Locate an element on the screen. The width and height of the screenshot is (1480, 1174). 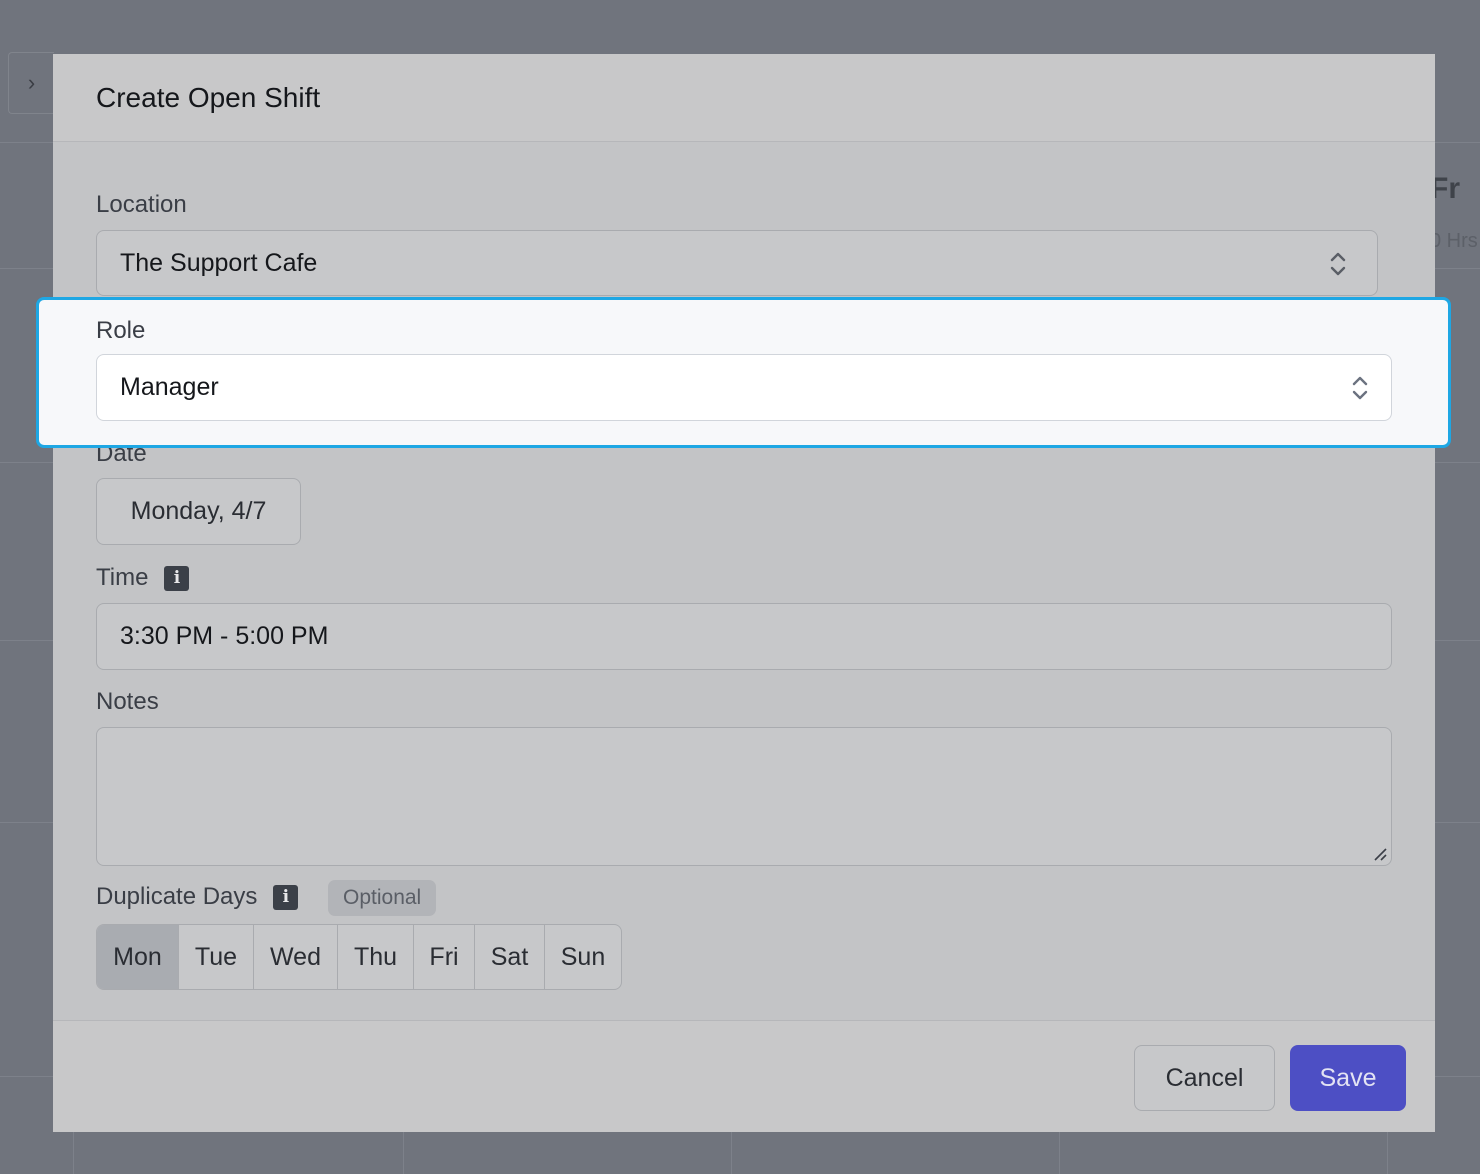
duplicate-days-group: Mon Tue Wed Thu Fri Sat Sun is located at coordinates (359, 957).